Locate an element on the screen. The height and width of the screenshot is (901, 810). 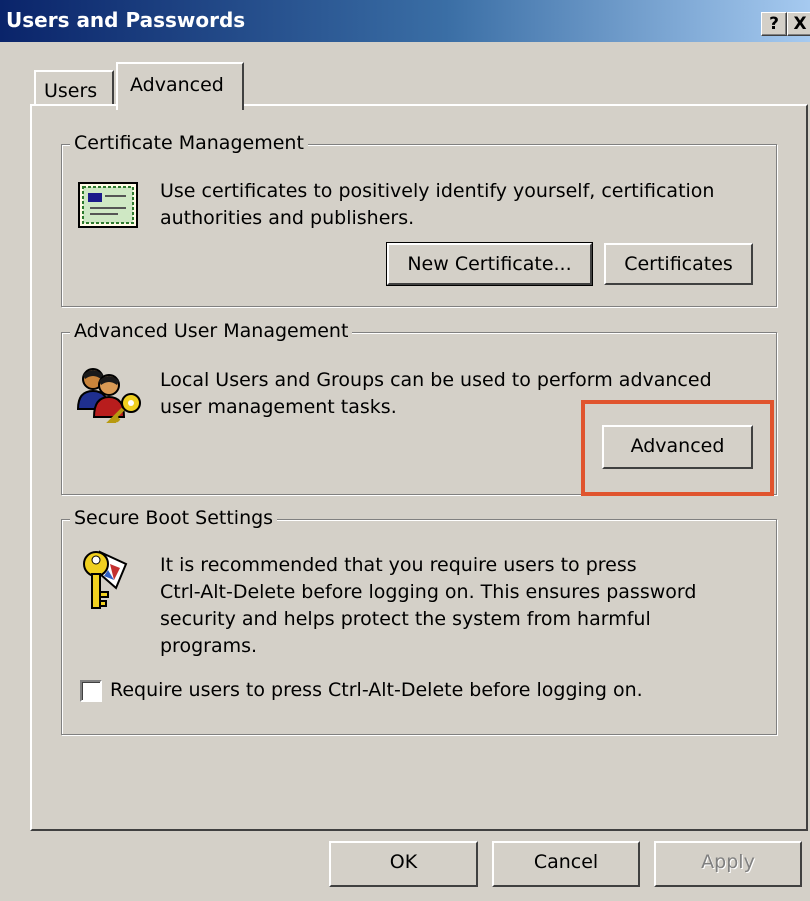
tab-advanced: Advanced is located at coordinates (180, 86).